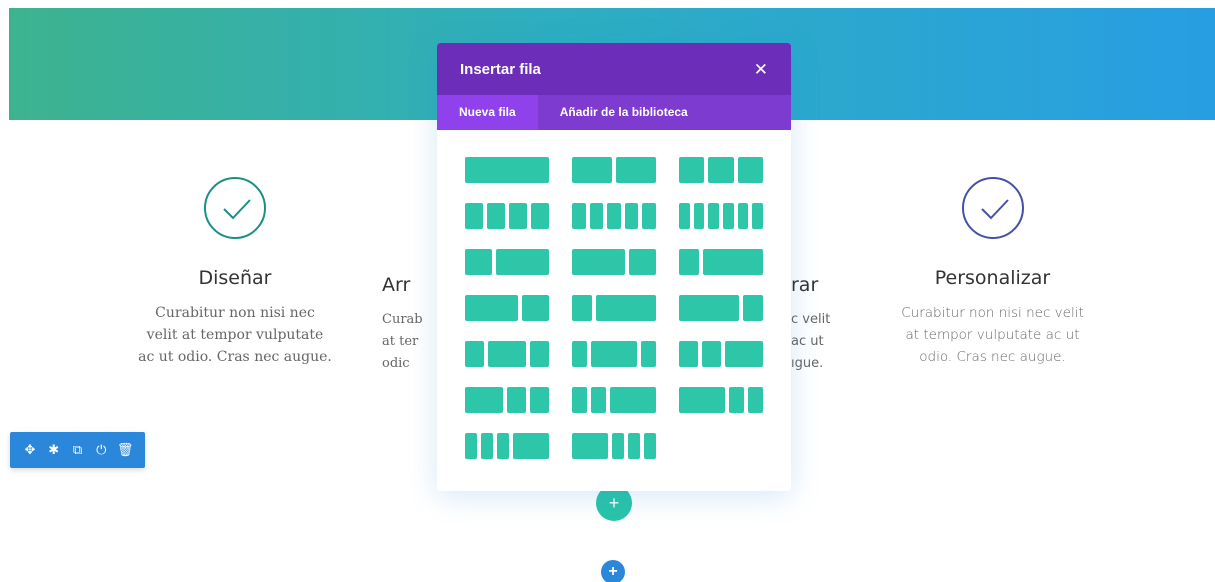 Image resolution: width=1215 pixels, height=582 pixels. I want to click on feature-column-partial-left: Arr Curab at ter odic, so click(412, 324).